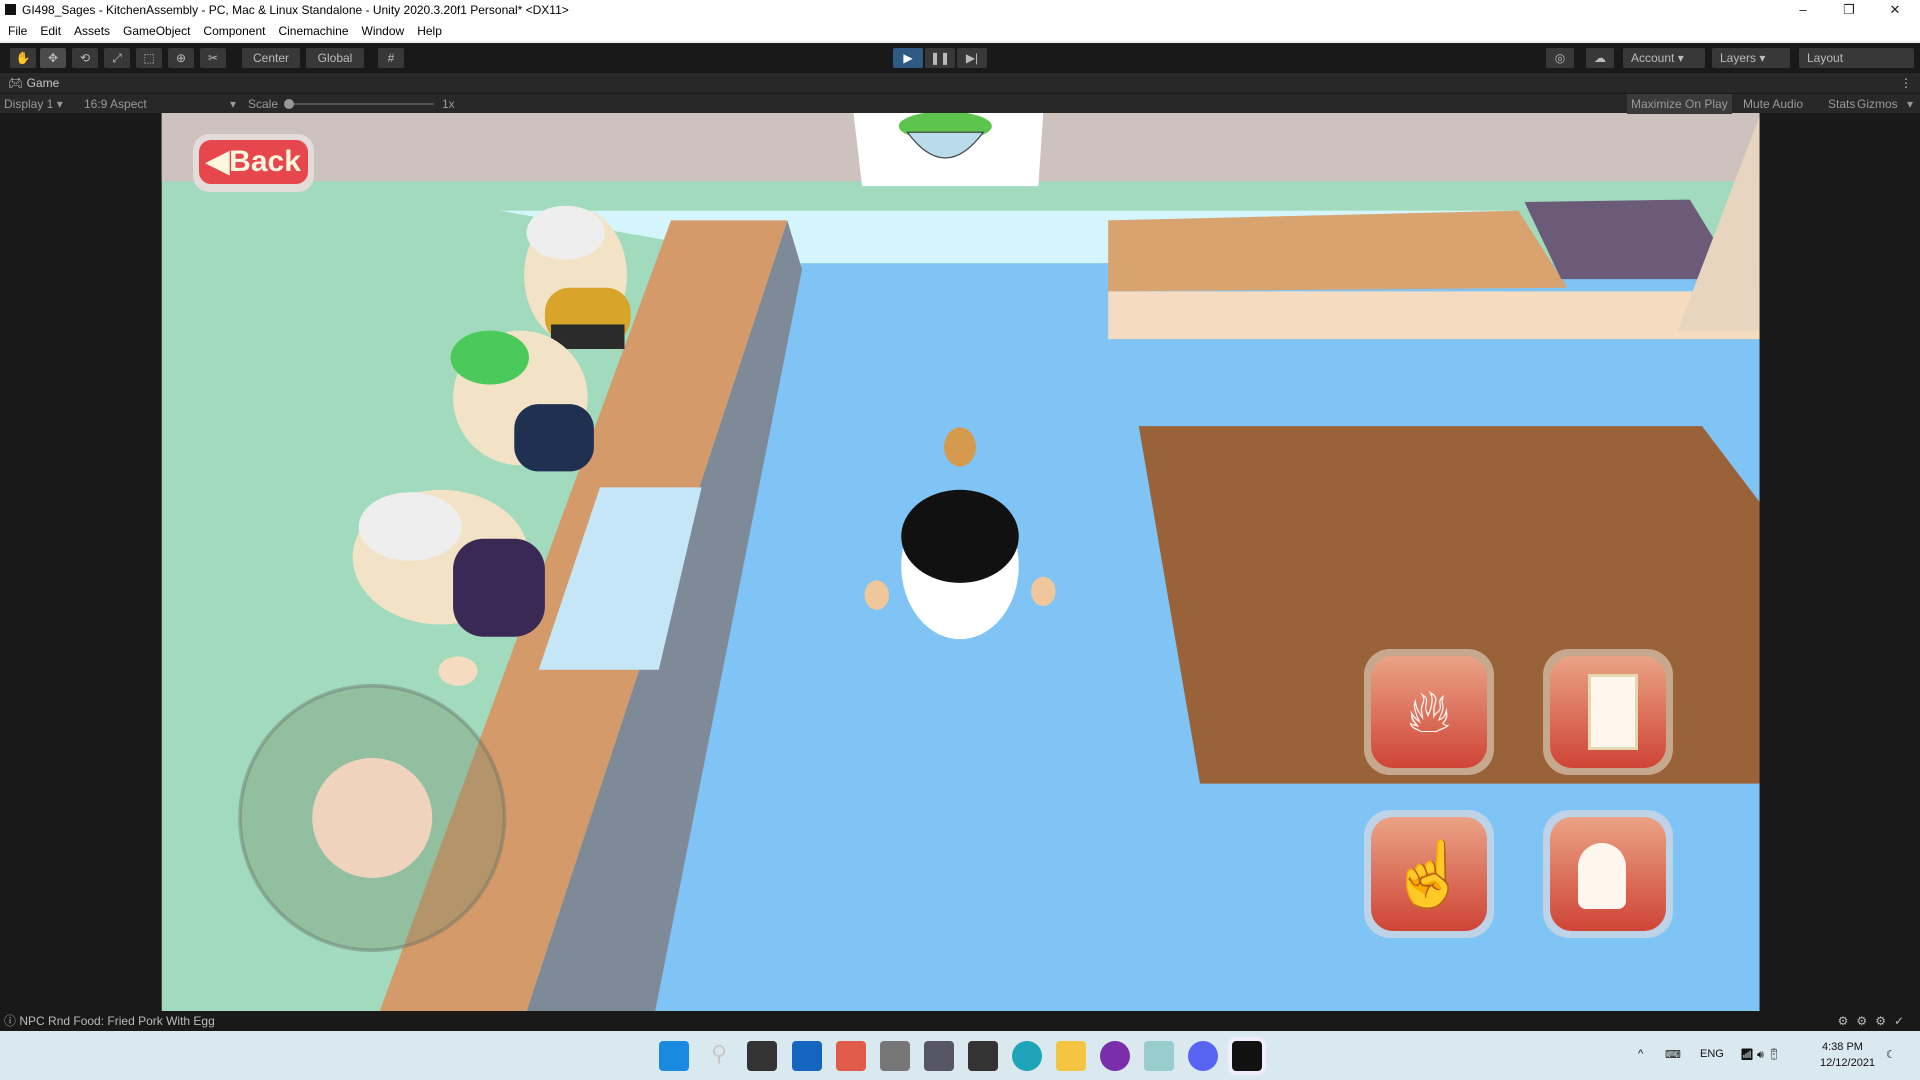  What do you see at coordinates (234, 31) in the screenshot?
I see `menu-component: Component` at bounding box center [234, 31].